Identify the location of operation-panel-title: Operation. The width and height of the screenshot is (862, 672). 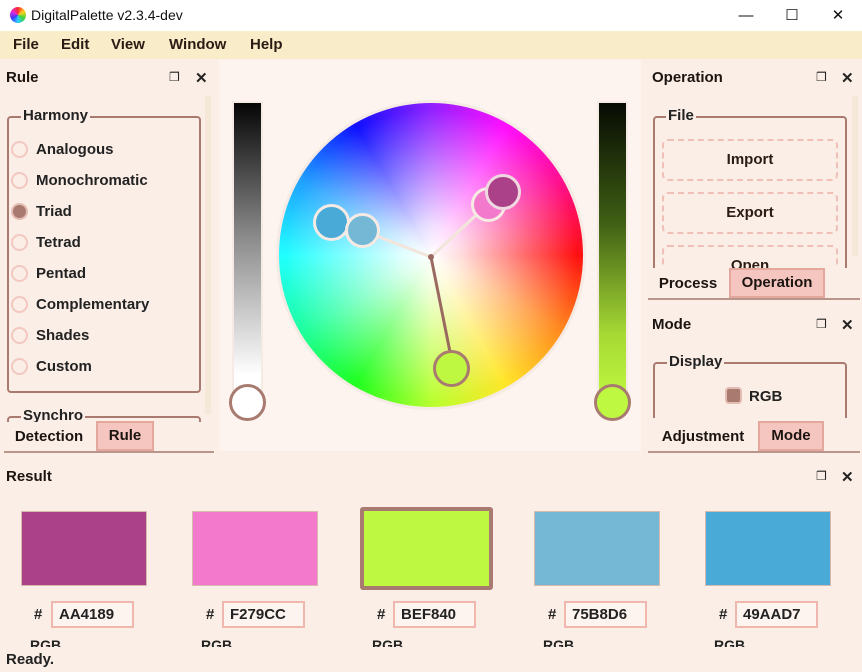
(687, 77).